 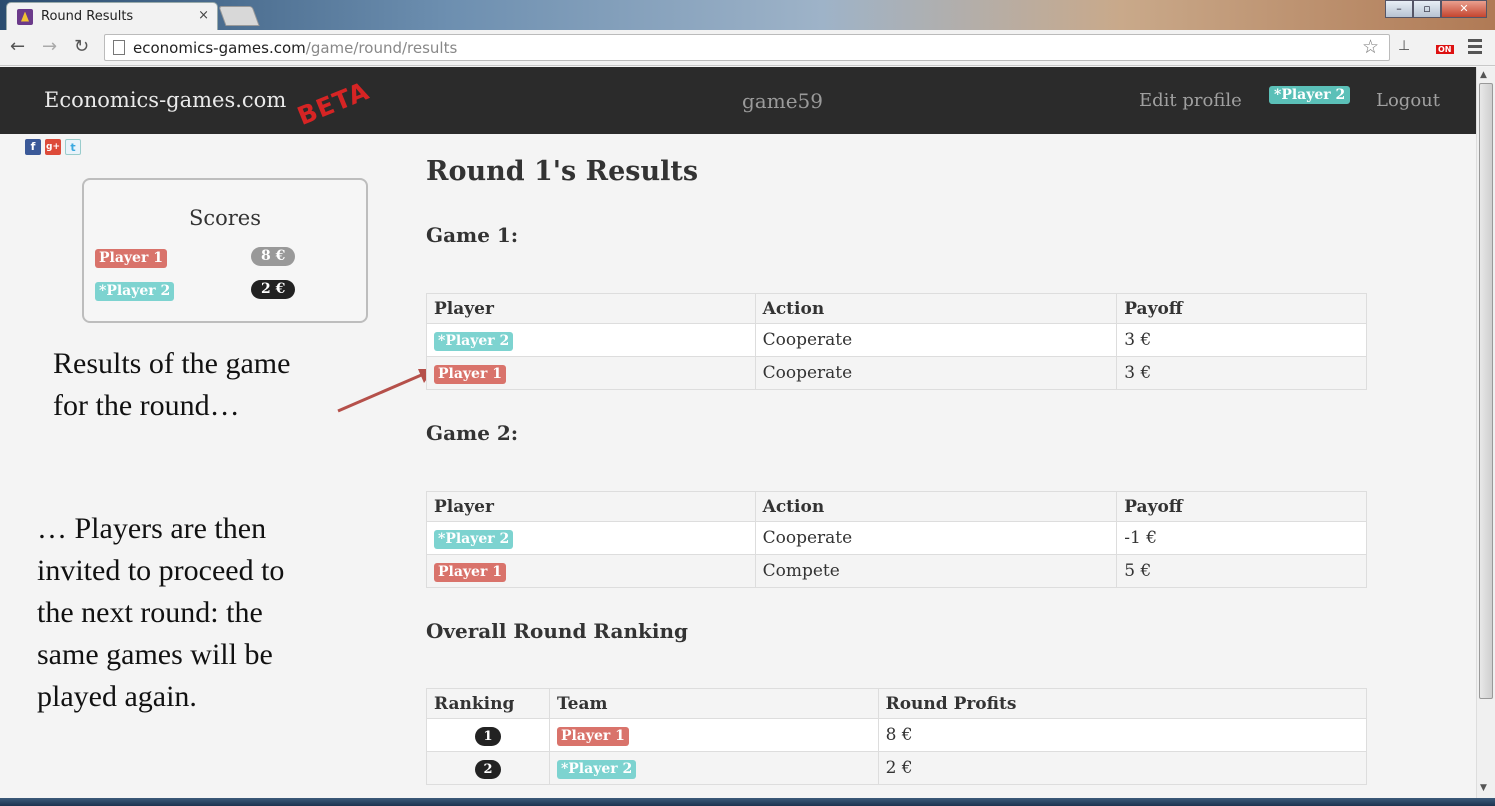 What do you see at coordinates (557, 631) in the screenshot?
I see `ranking-heading: Overall Round Ranking` at bounding box center [557, 631].